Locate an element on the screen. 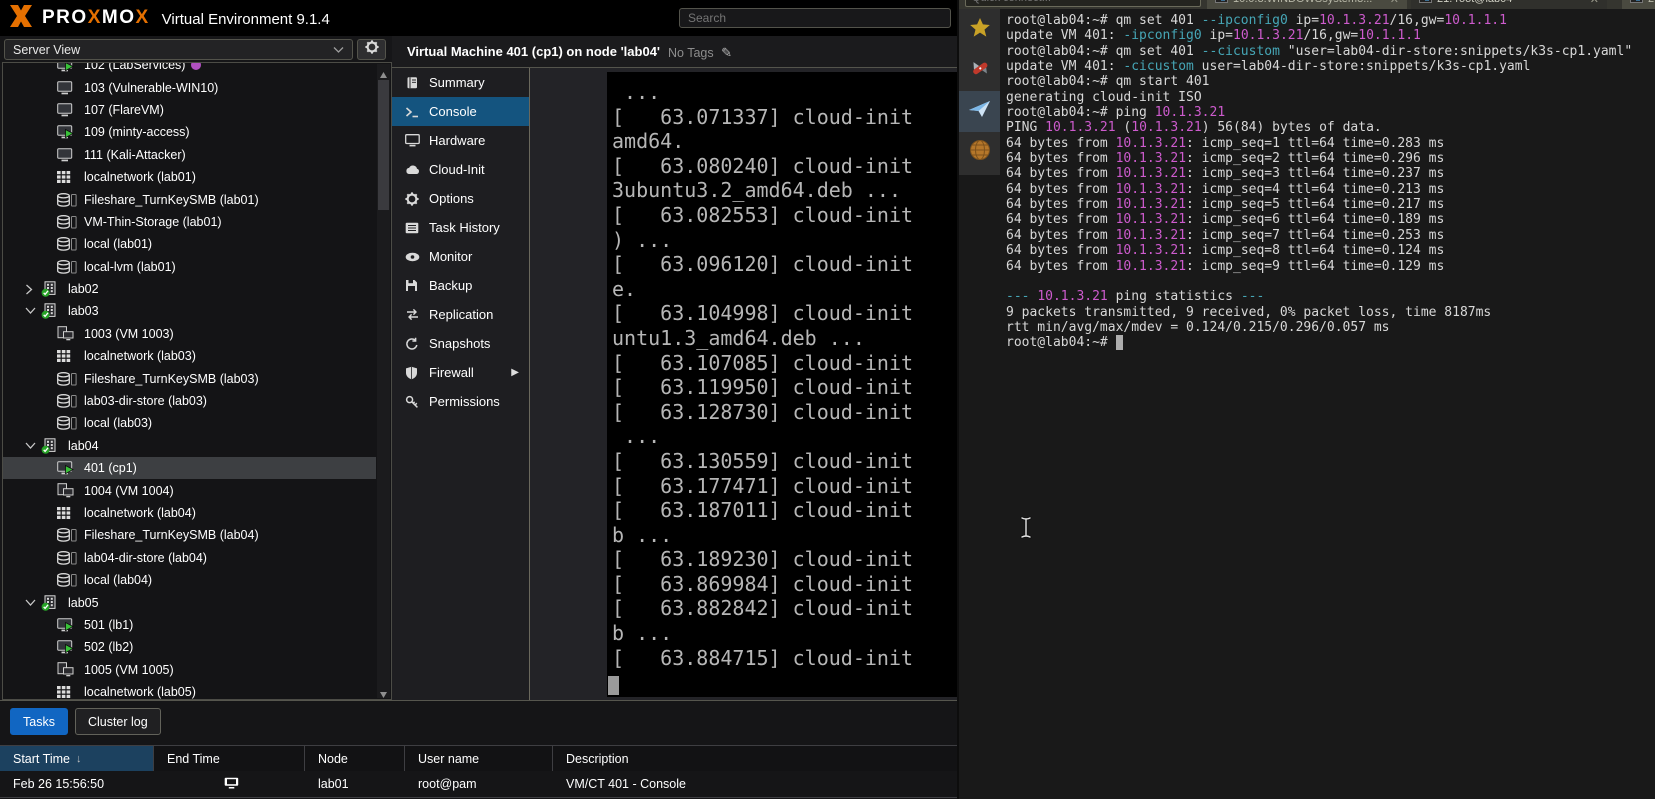  tab-monitor: Monitor is located at coordinates (460, 256).